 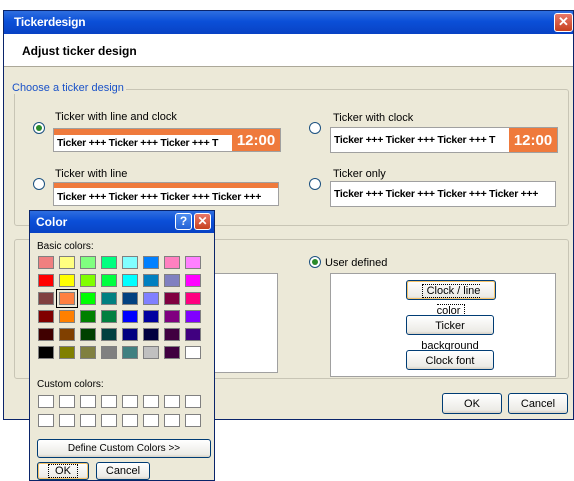 What do you see at coordinates (288, 50) in the screenshot?
I see `dialog-header: Adjust ticker design` at bounding box center [288, 50].